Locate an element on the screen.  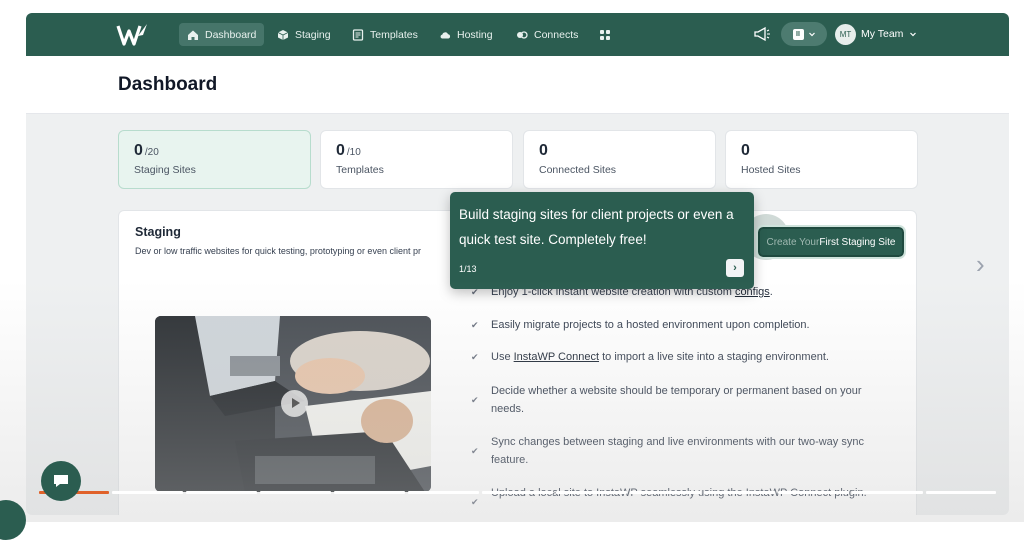
workspace-icon: II is located at coordinates (798, 34).